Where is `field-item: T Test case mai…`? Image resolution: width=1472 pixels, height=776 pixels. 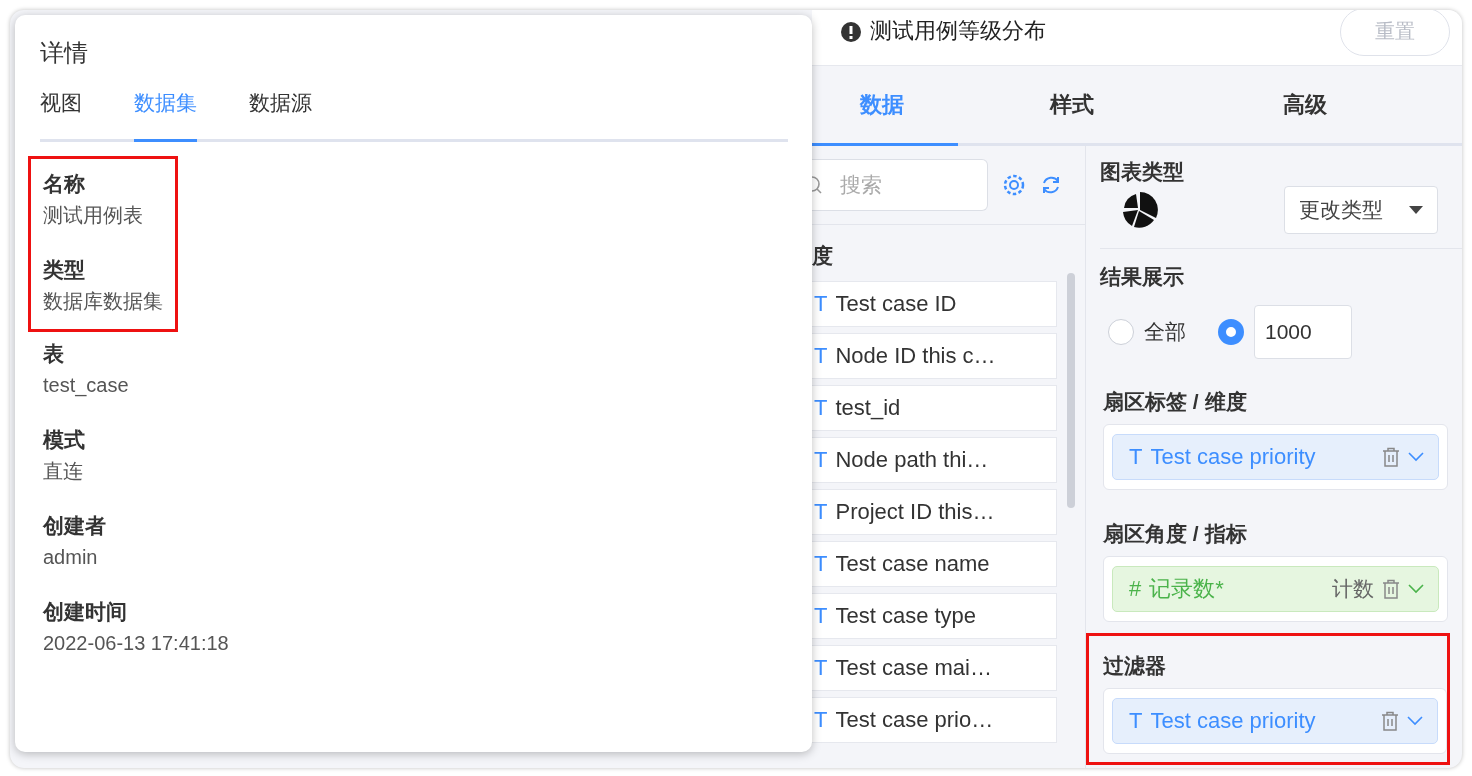 field-item: T Test case mai… is located at coordinates (934, 668).